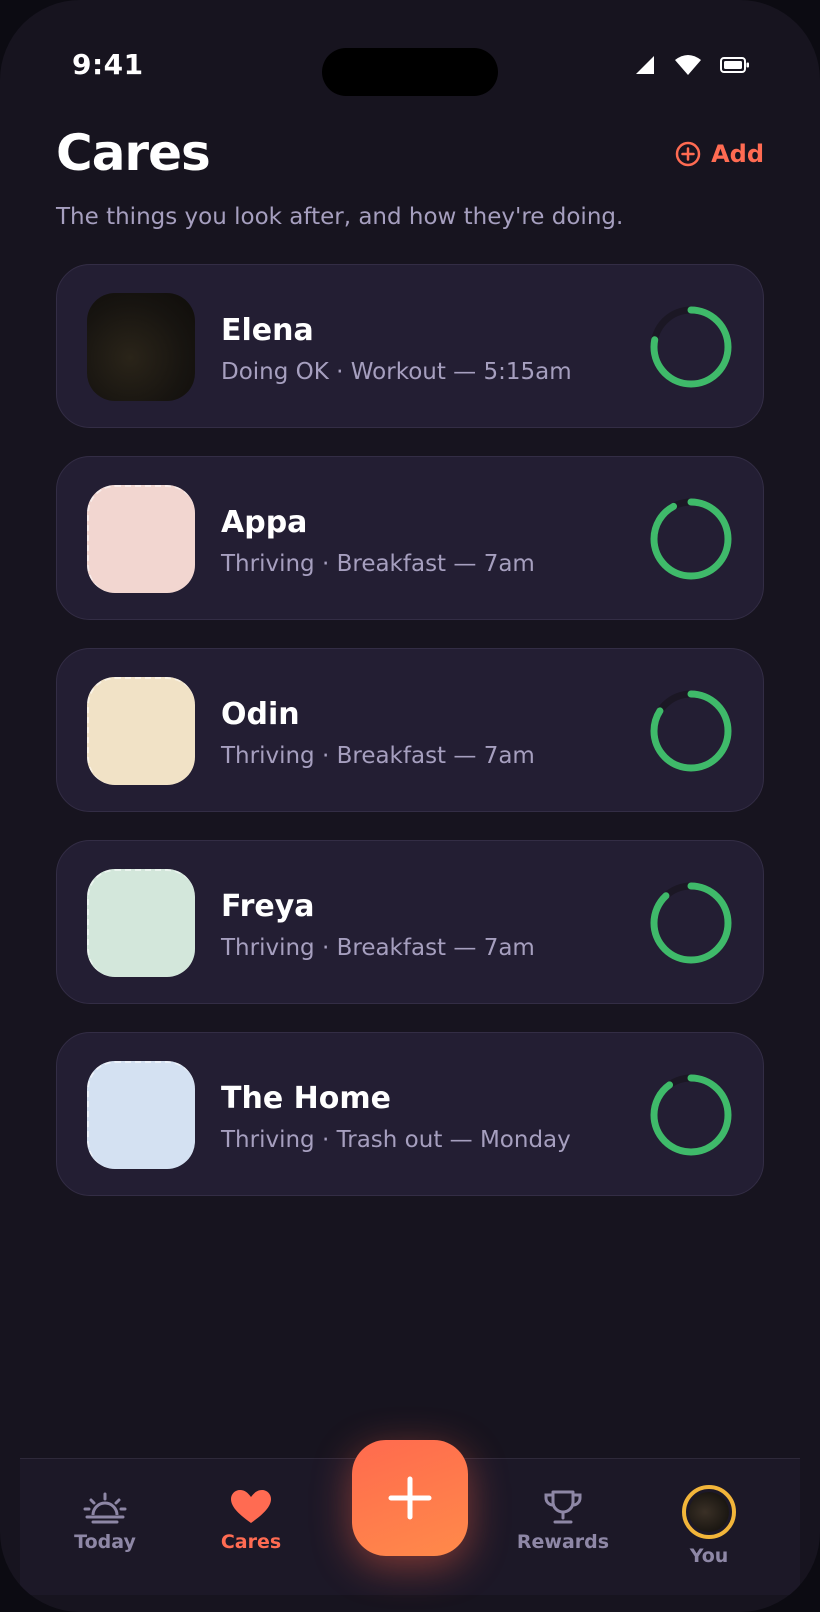  Describe the element at coordinates (396, 372) in the screenshot. I see `care-status: Doing OK · Workout — 5:15am` at that location.